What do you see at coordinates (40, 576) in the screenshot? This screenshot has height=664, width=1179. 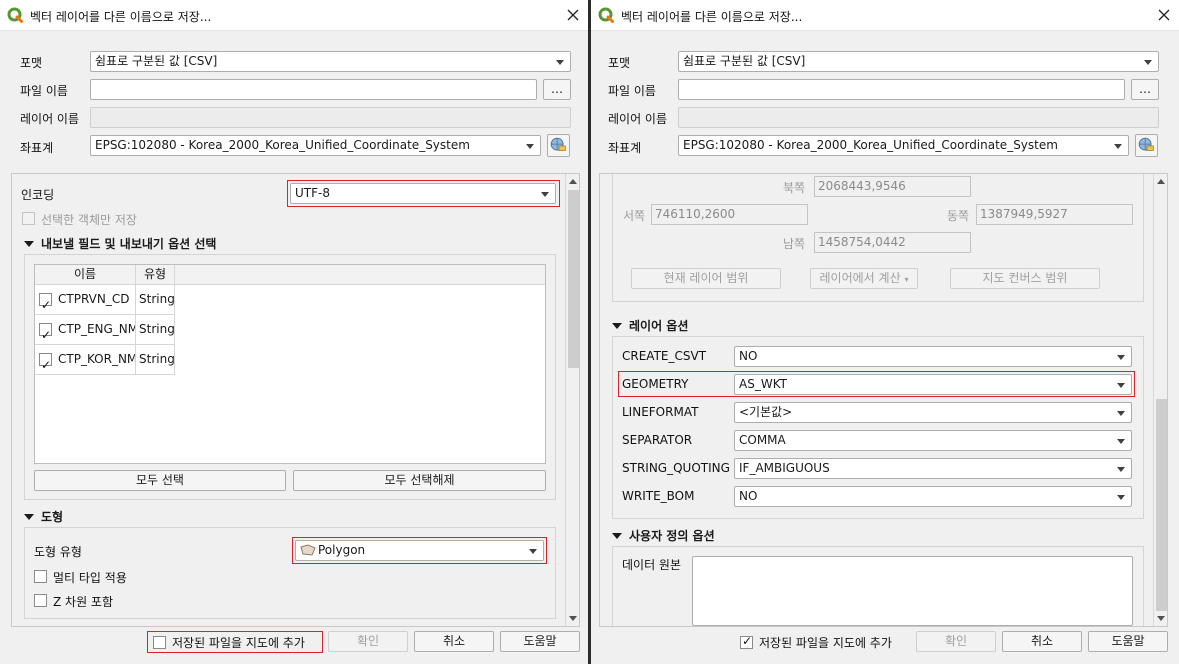 I see `multi-type-checkbox` at bounding box center [40, 576].